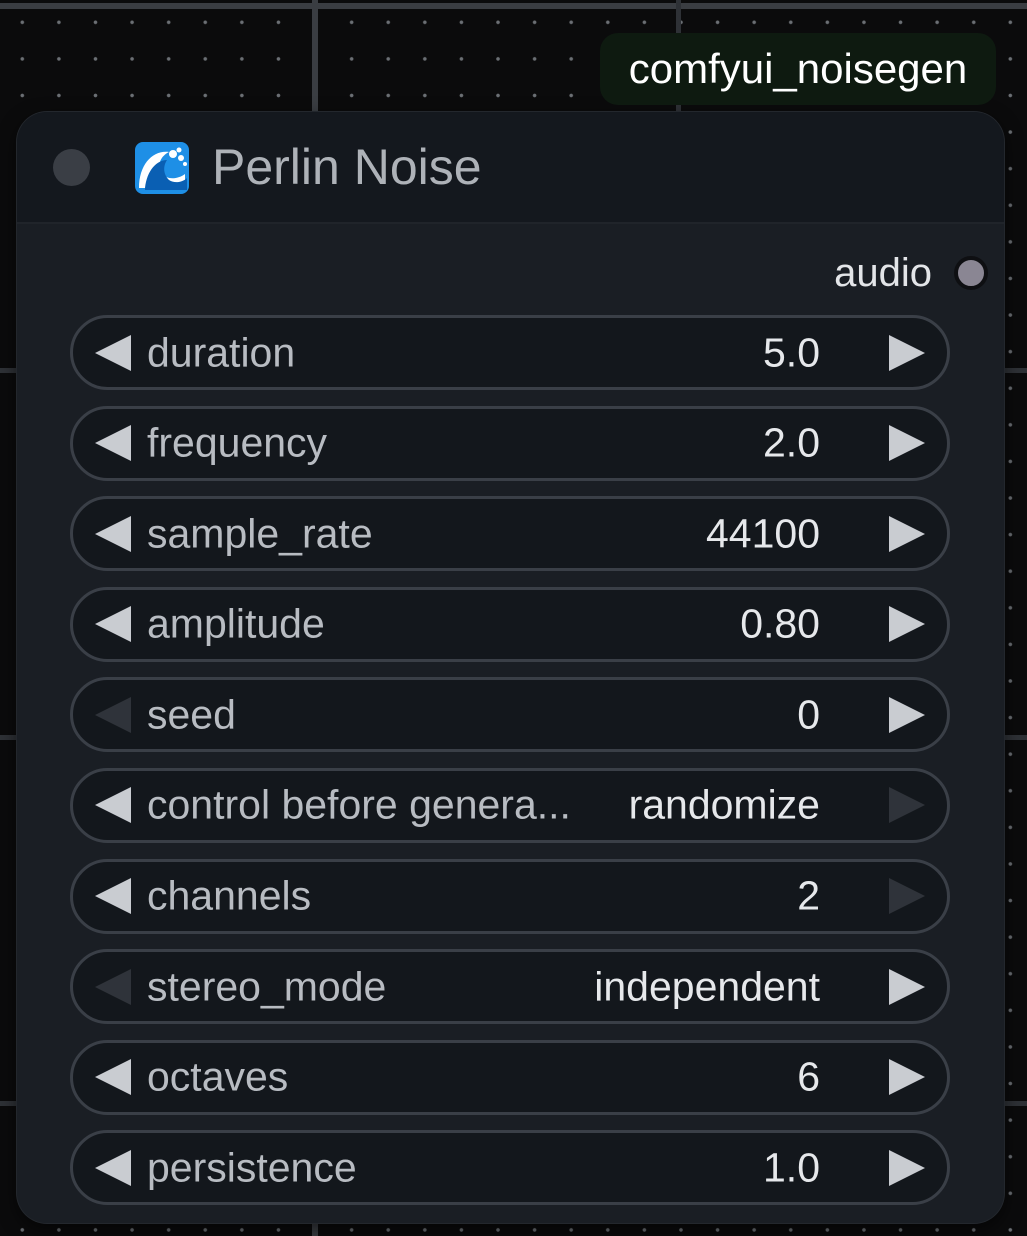 The height and width of the screenshot is (1236, 1027). I want to click on widget-value: randomize, so click(724, 805).